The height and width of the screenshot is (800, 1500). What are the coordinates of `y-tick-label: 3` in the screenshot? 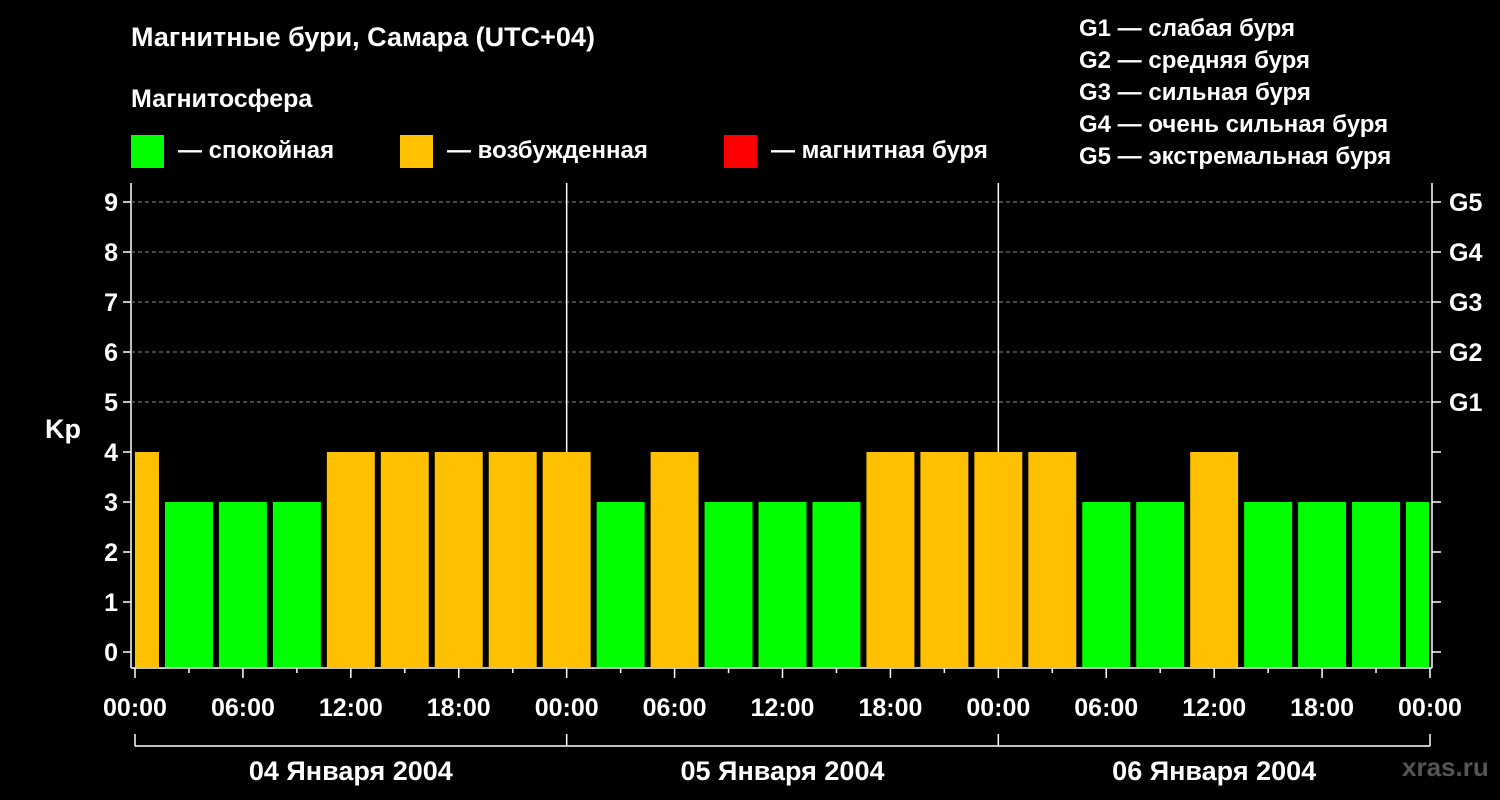 It's located at (111, 503).